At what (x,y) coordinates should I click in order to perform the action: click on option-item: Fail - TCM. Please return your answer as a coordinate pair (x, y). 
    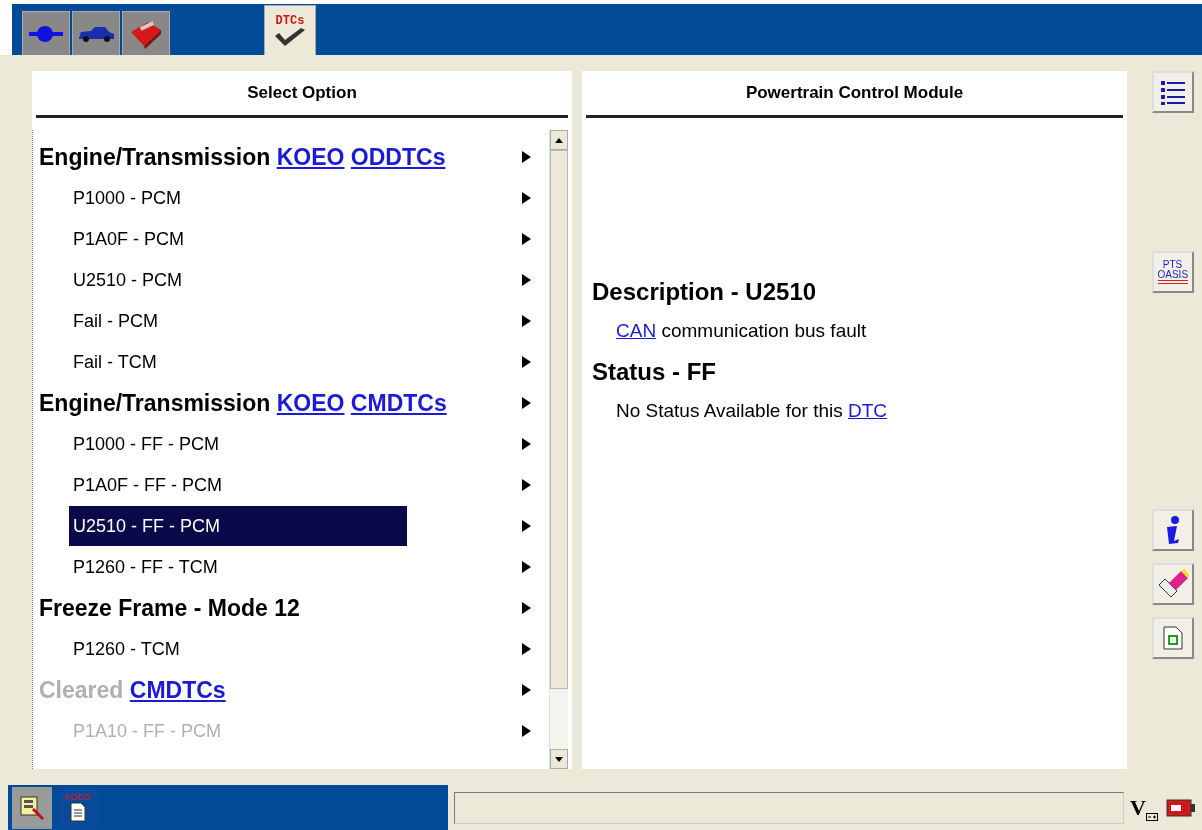
    Looking at the image, I should click on (238, 361).